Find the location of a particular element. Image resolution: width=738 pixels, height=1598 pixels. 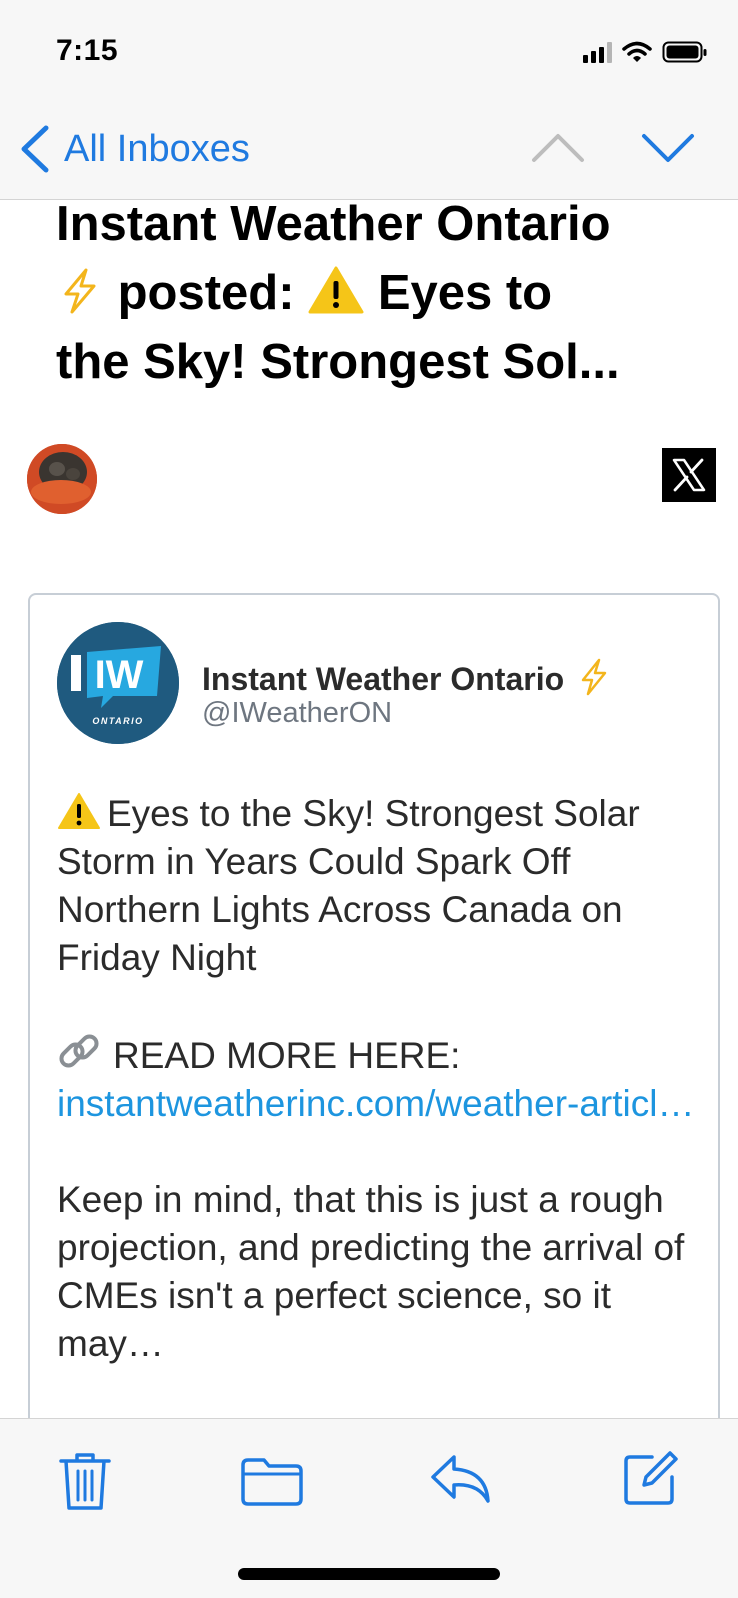

subject-text-3: Eyes to is located at coordinates (465, 293).